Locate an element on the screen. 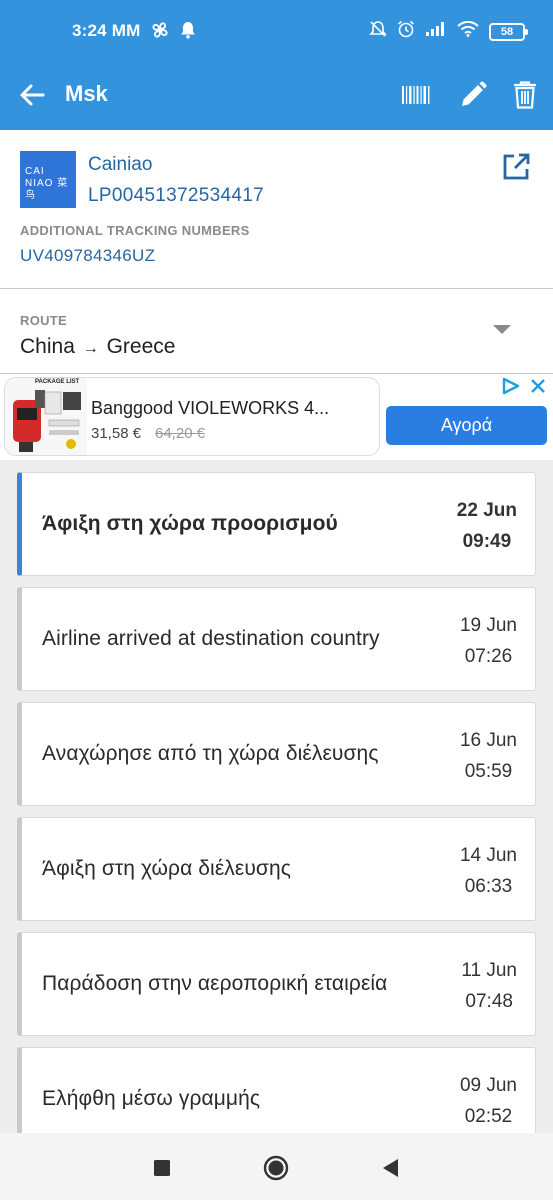  back-button is located at coordinates (32, 95).